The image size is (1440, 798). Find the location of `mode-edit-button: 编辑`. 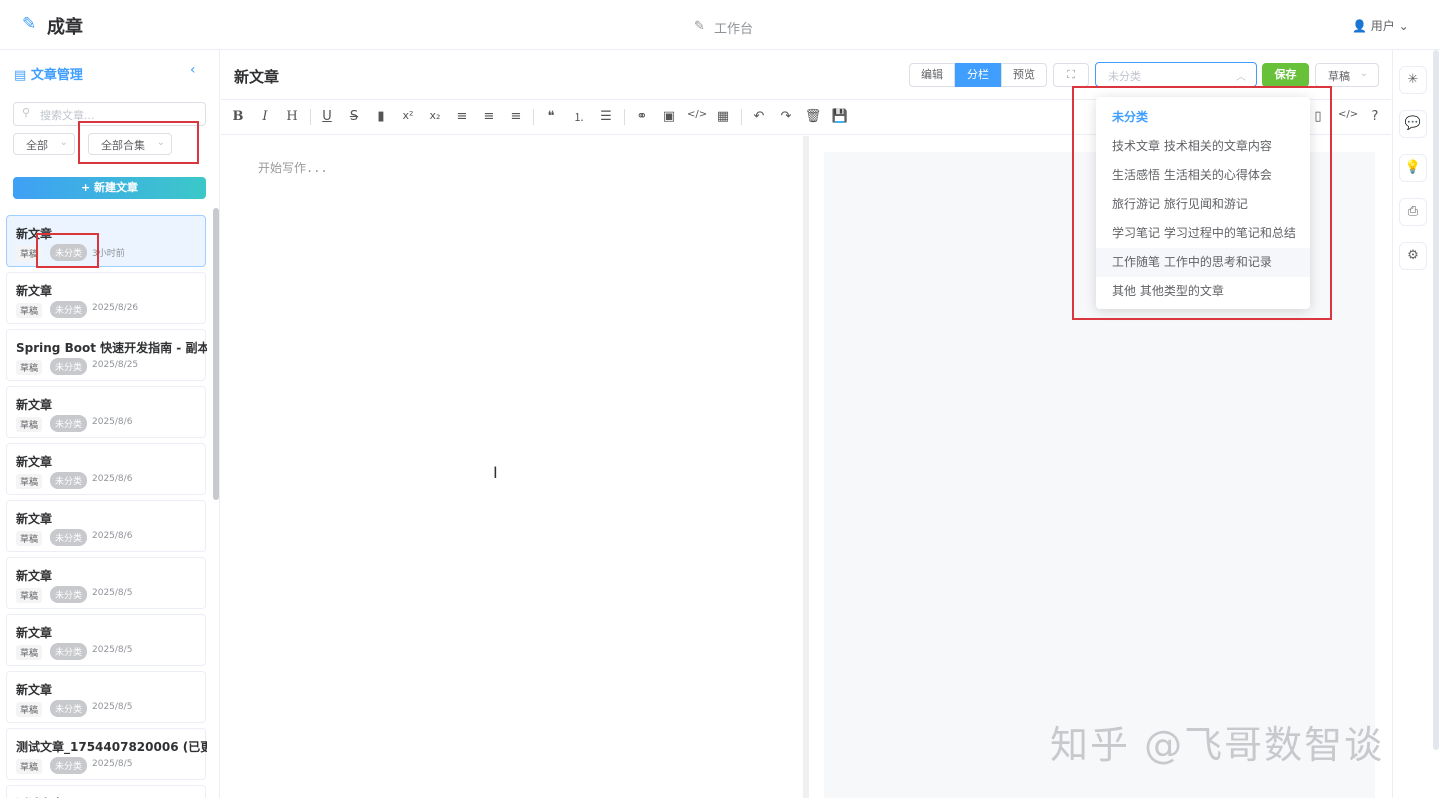

mode-edit-button: 编辑 is located at coordinates (932, 75).